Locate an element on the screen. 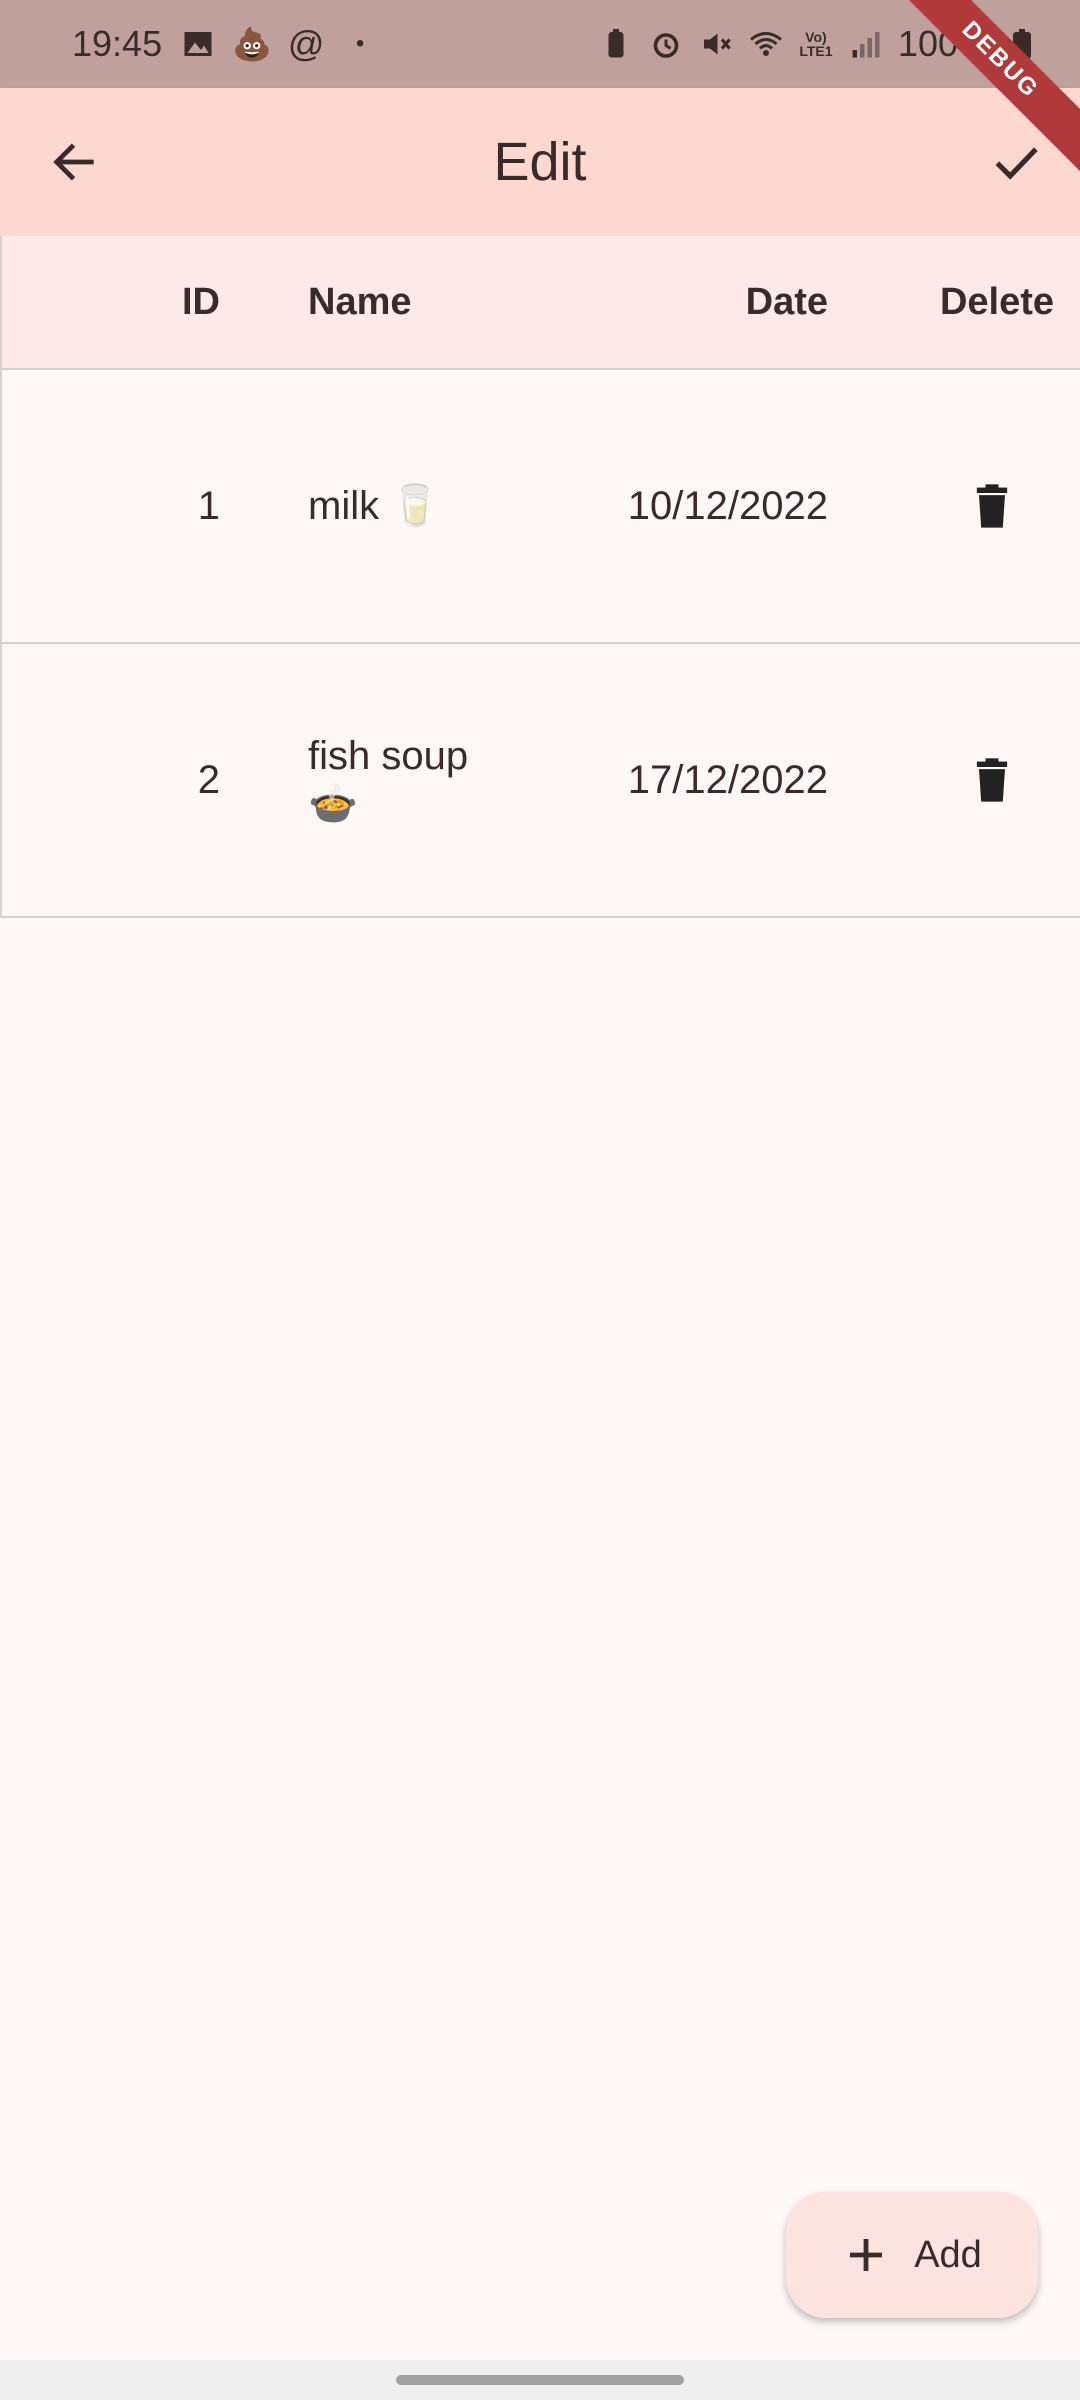 Image resolution: width=1080 pixels, height=2400 pixels. check-icon is located at coordinates (1016, 163).